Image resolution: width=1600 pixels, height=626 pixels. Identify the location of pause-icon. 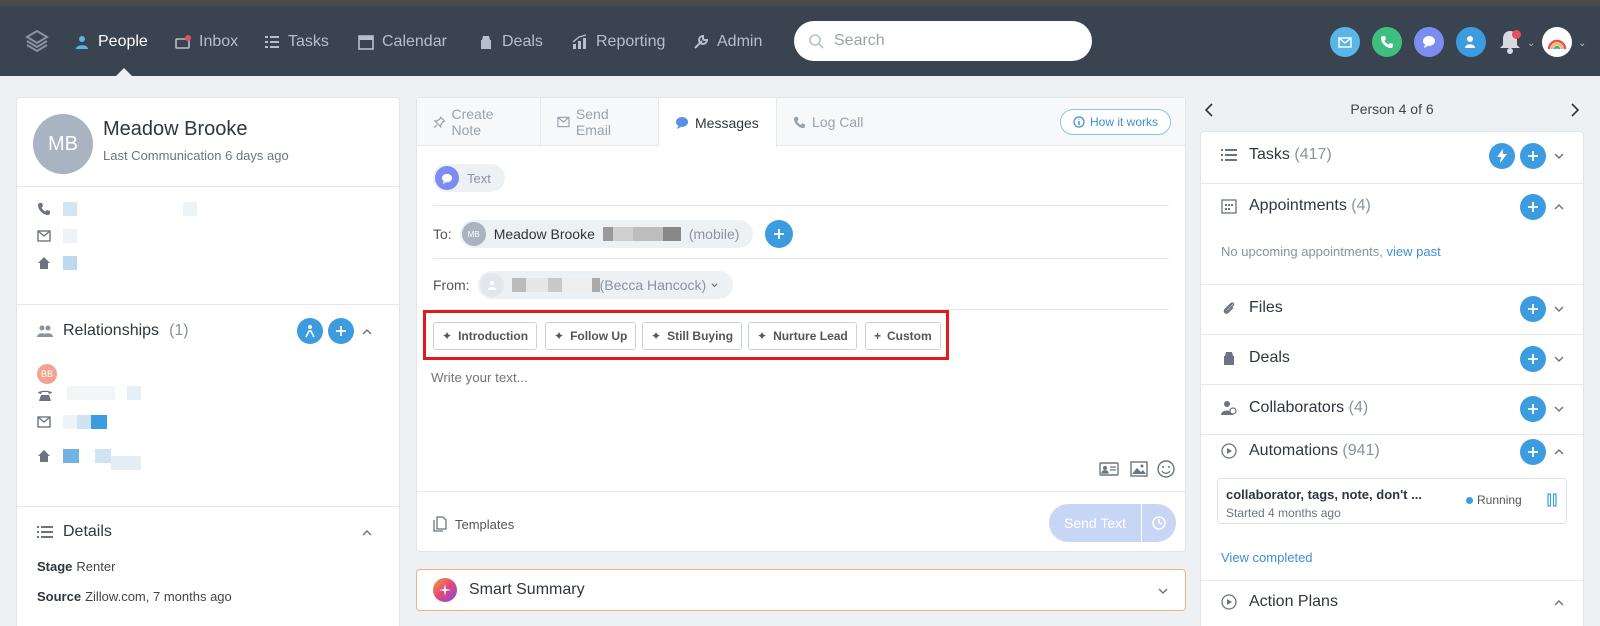
(1552, 500).